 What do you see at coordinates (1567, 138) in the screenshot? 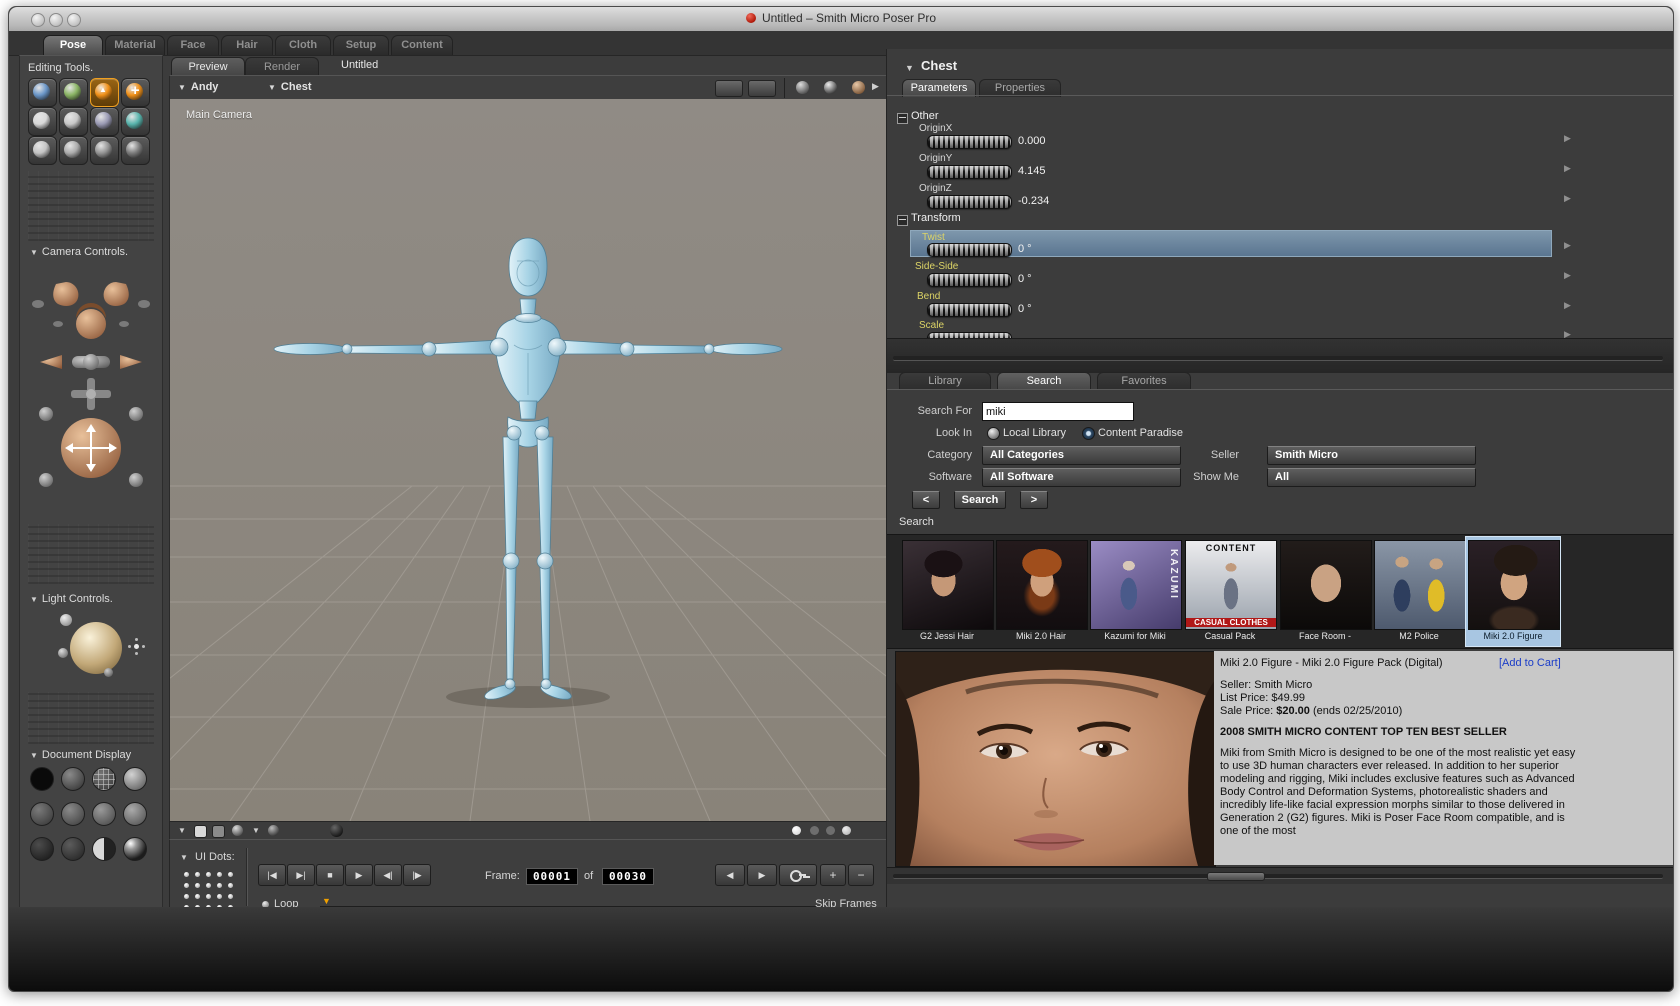
I see `param-originx-menu-arrow: ▶` at bounding box center [1567, 138].